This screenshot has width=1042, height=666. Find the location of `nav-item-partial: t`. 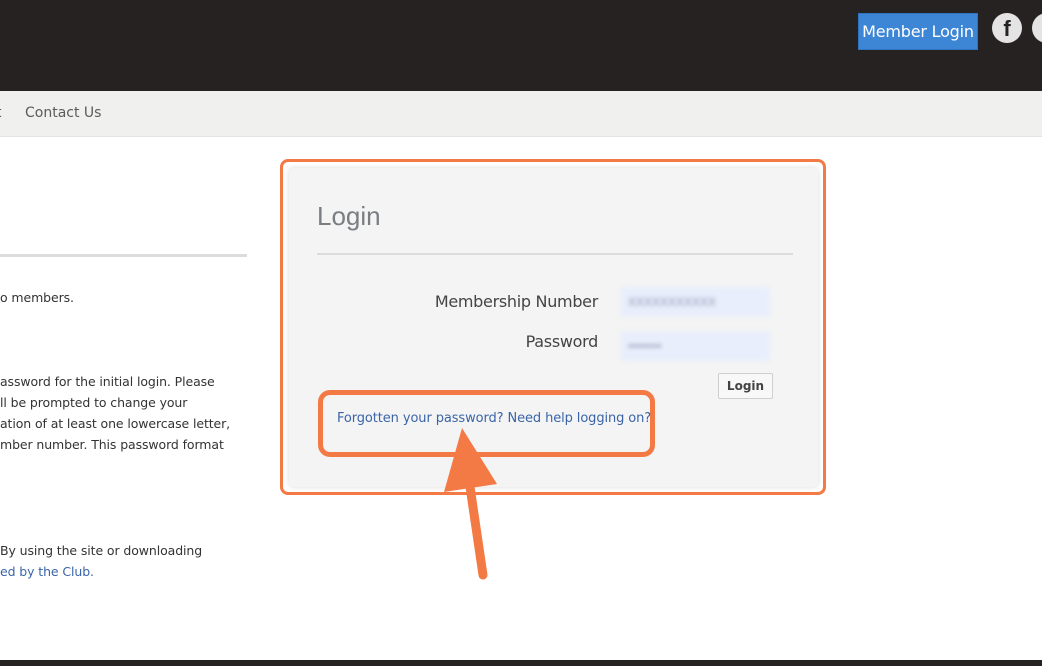

nav-item-partial: t is located at coordinates (1, 113).